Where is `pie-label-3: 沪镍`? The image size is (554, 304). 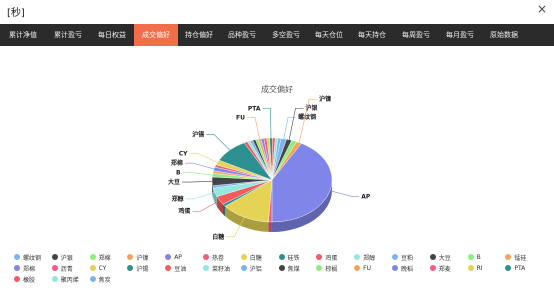
pie-label-3: 沪镍 is located at coordinates (325, 99).